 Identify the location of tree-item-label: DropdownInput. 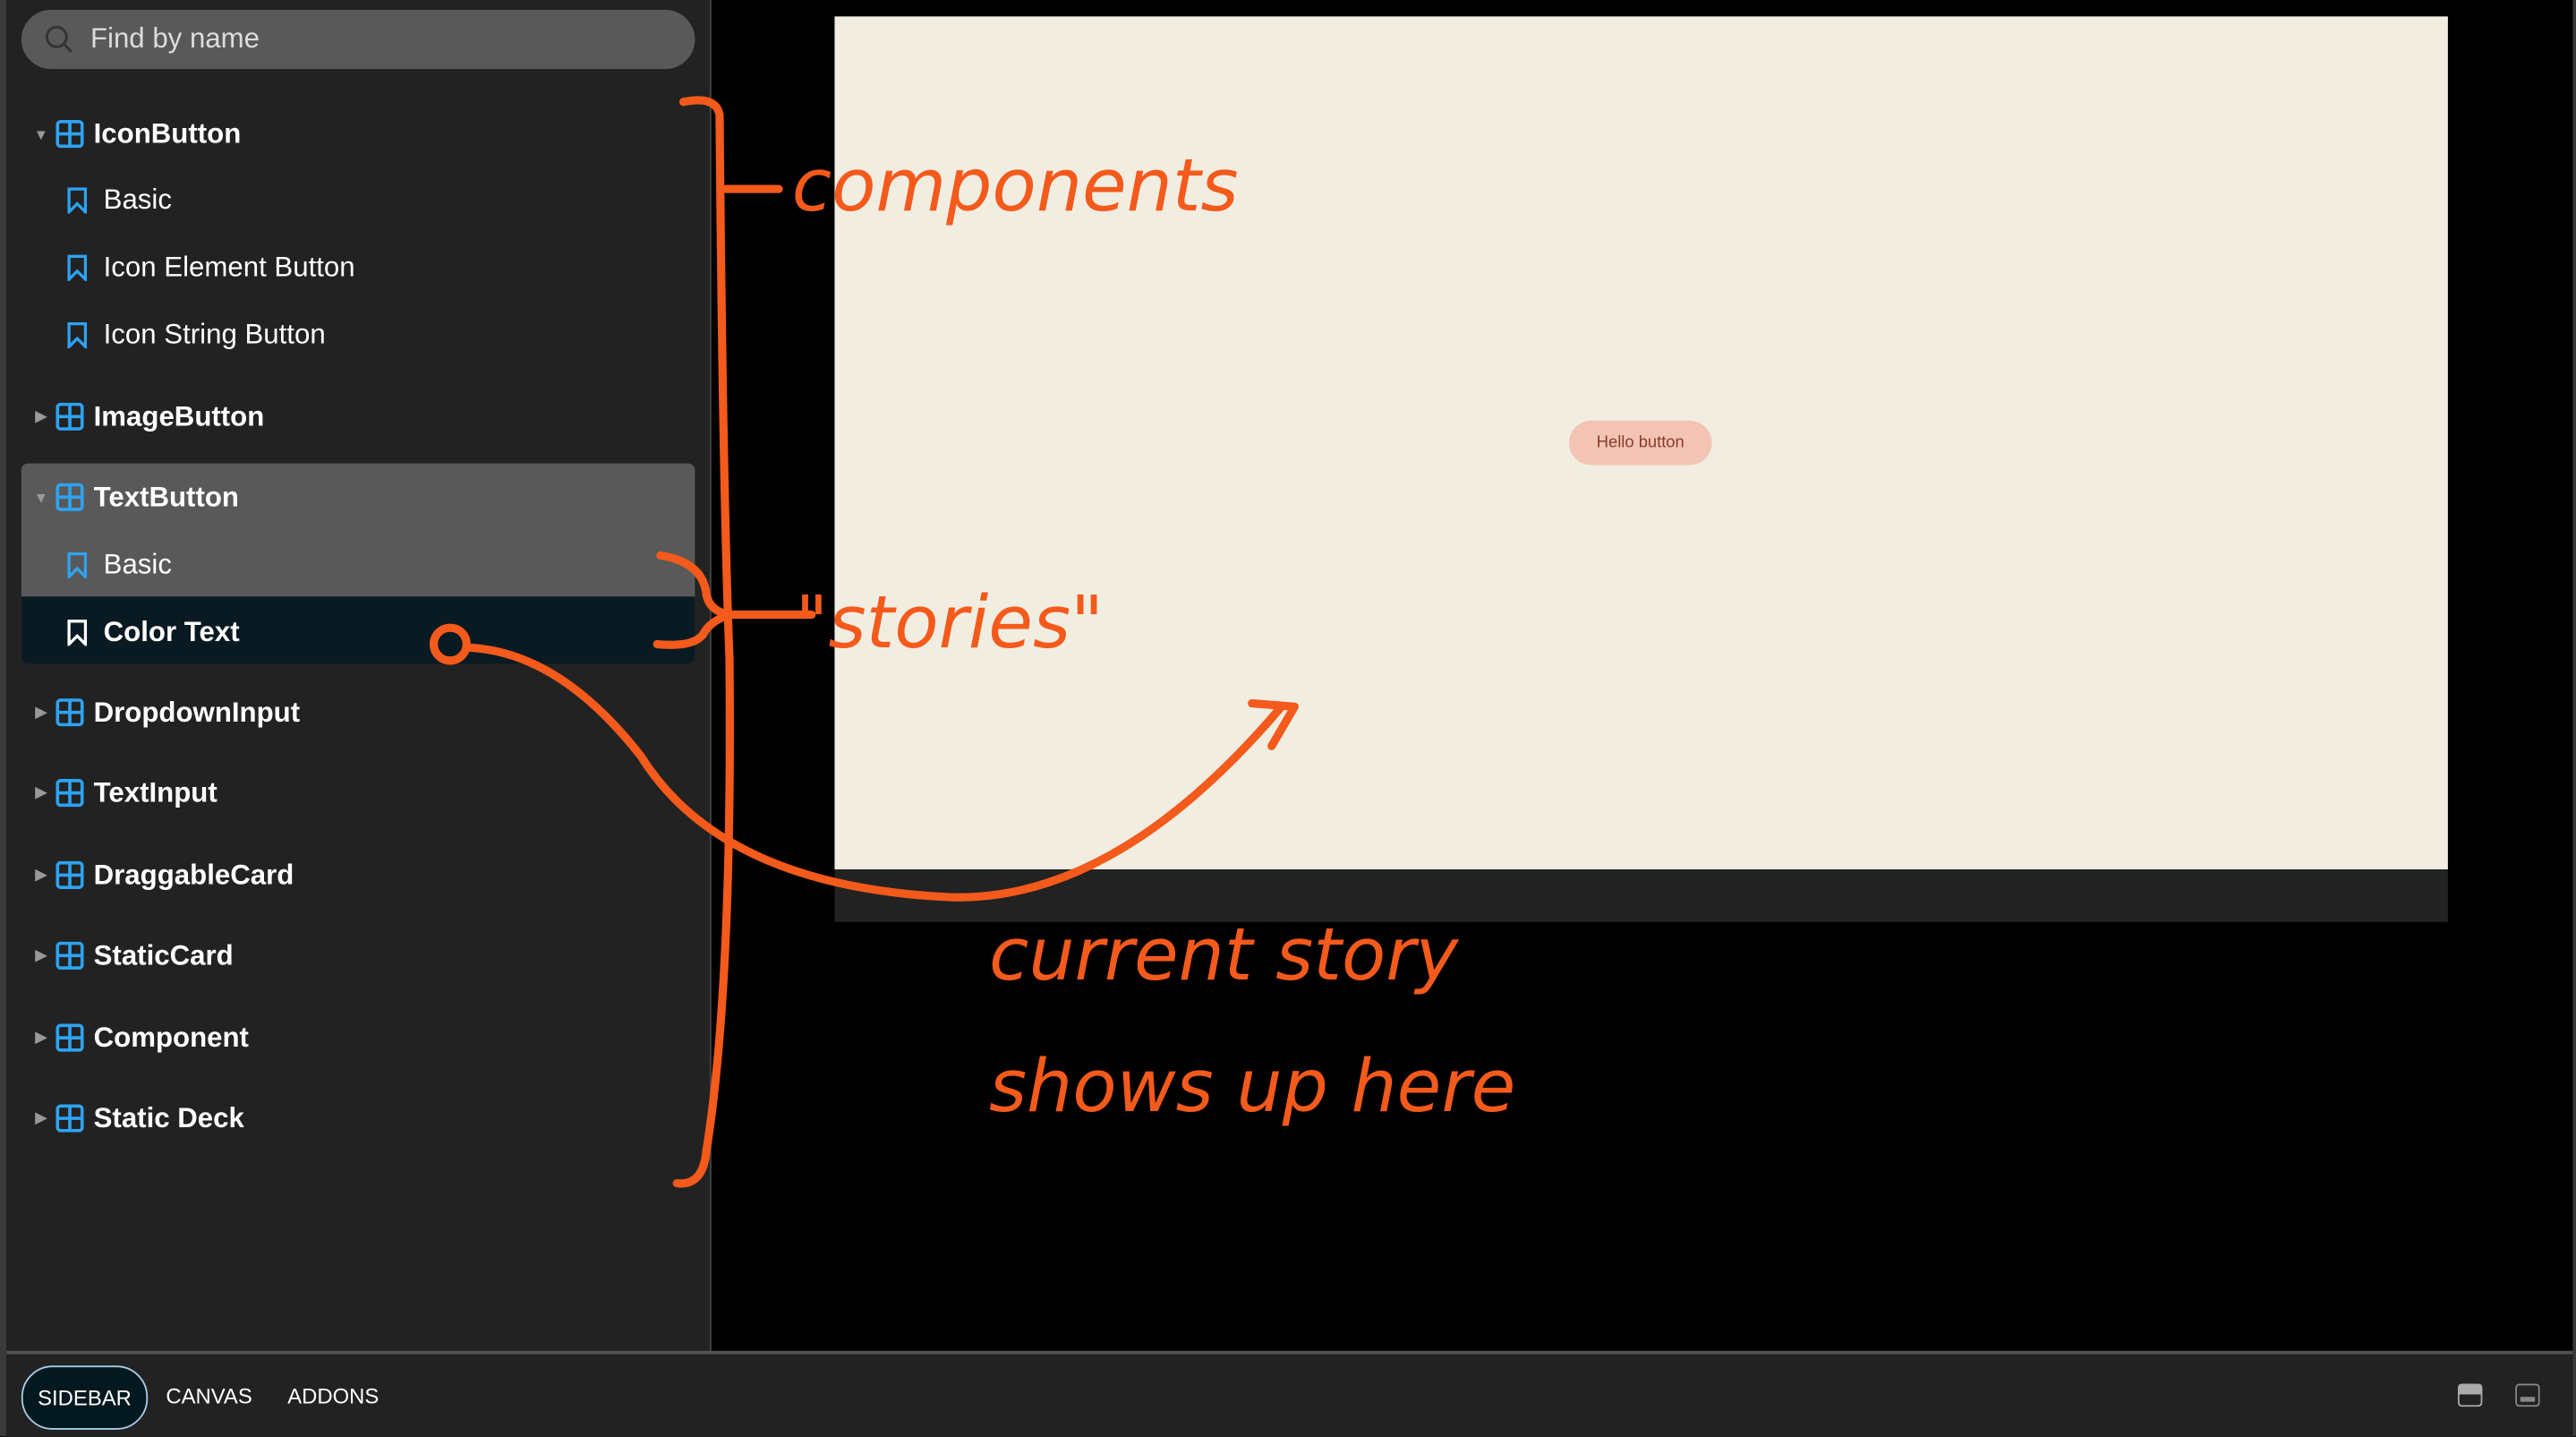
(197, 712).